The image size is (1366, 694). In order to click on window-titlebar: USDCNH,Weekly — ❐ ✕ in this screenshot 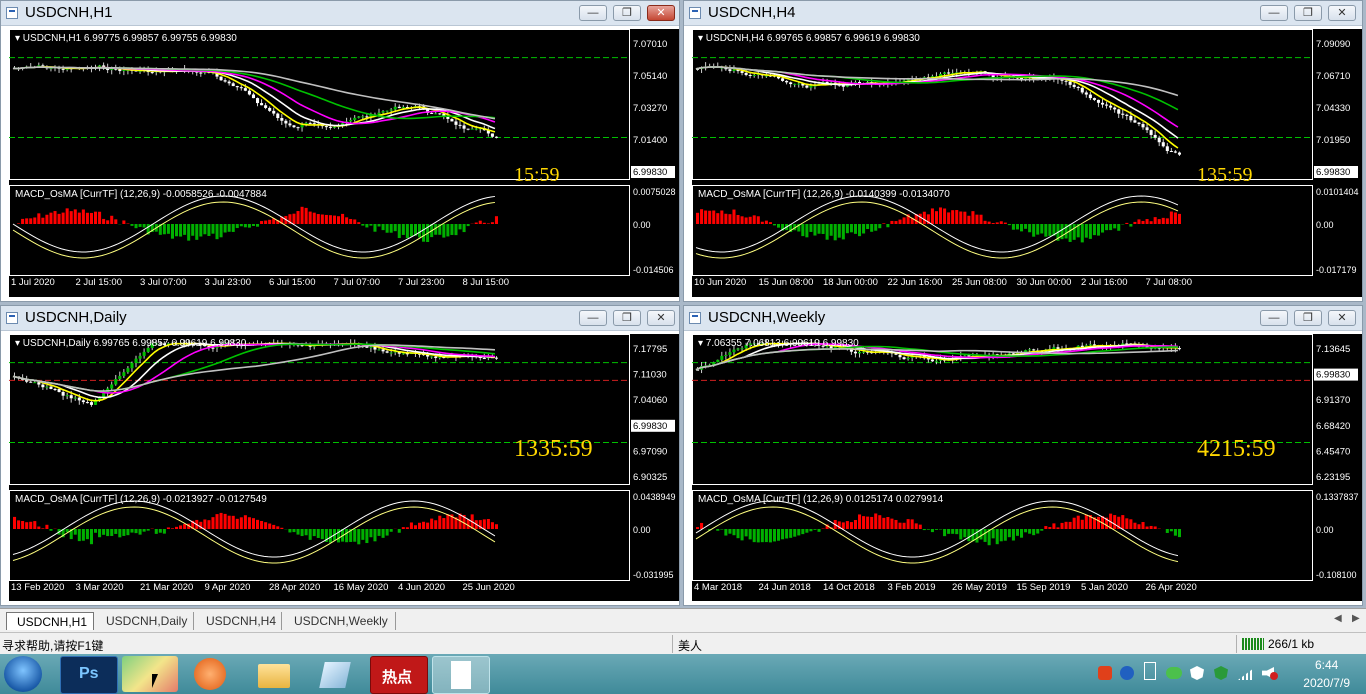, I will do `click(1023, 318)`.